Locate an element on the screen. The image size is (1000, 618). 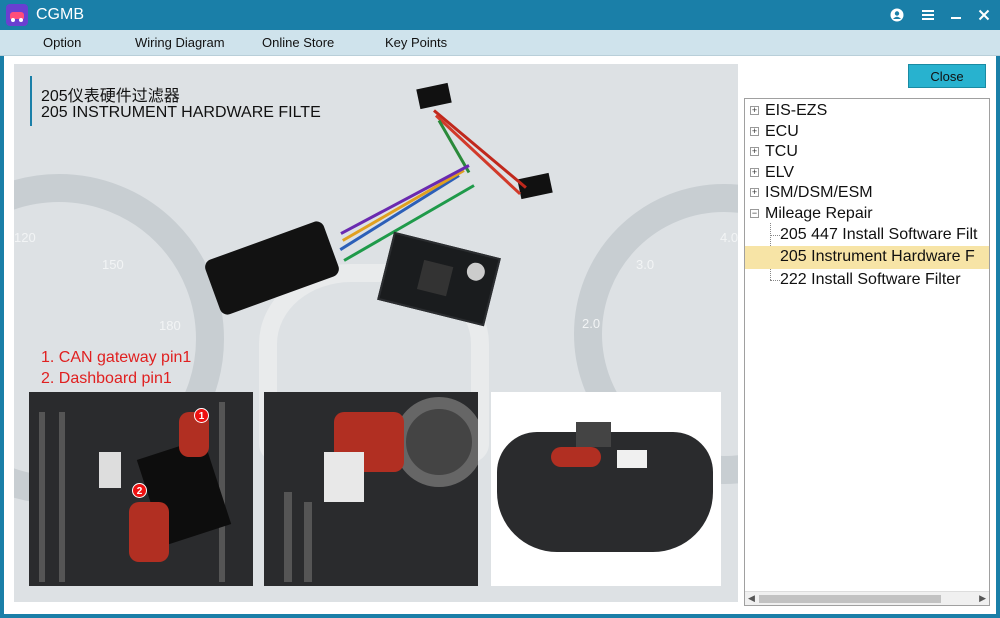
tree-item-label: 205 Instrument Hardware F is located at coordinates (877, 256).